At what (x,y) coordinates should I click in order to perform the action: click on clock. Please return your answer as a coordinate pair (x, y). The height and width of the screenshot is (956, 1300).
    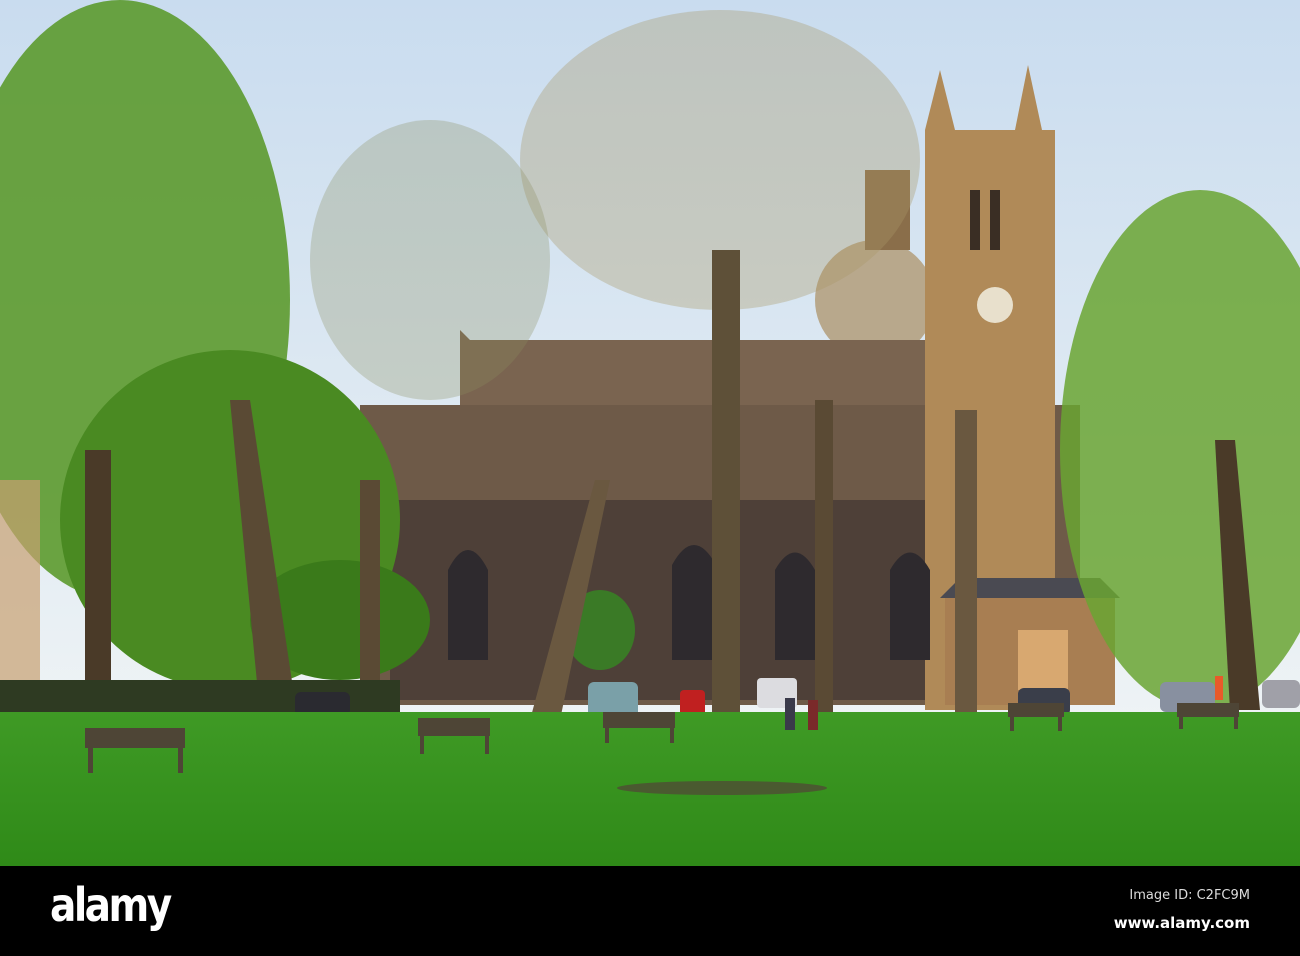
    Looking at the image, I should click on (995, 305).